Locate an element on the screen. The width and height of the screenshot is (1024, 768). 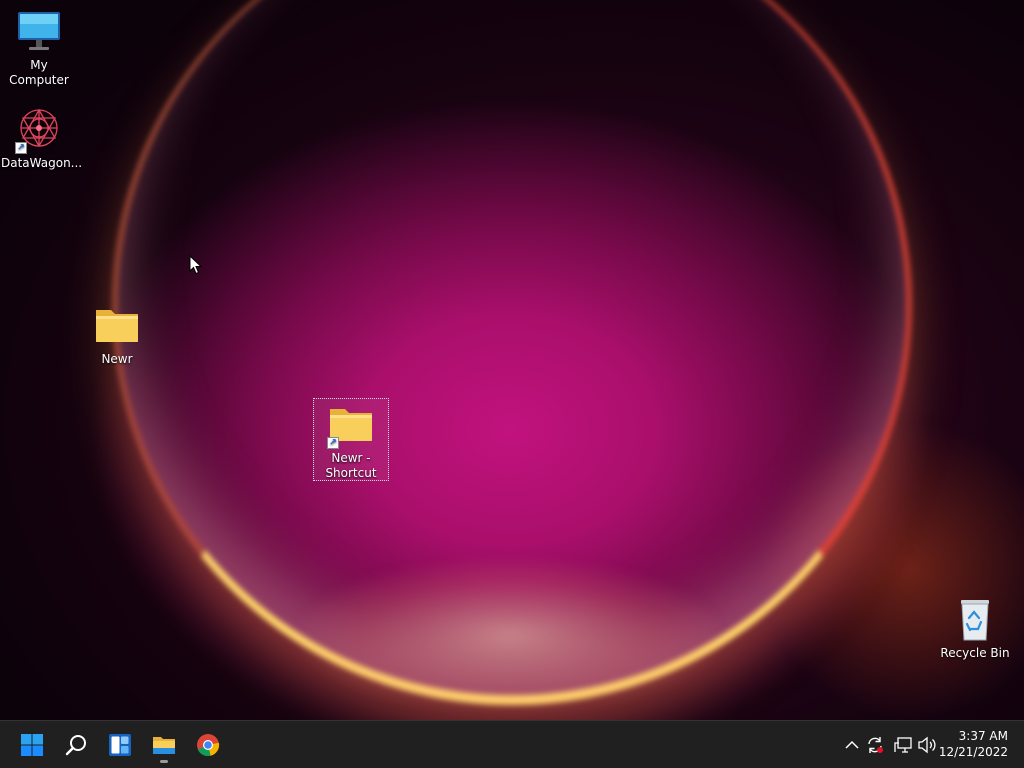
desktop-icon-label: Recycle Bin is located at coordinates (975, 653).